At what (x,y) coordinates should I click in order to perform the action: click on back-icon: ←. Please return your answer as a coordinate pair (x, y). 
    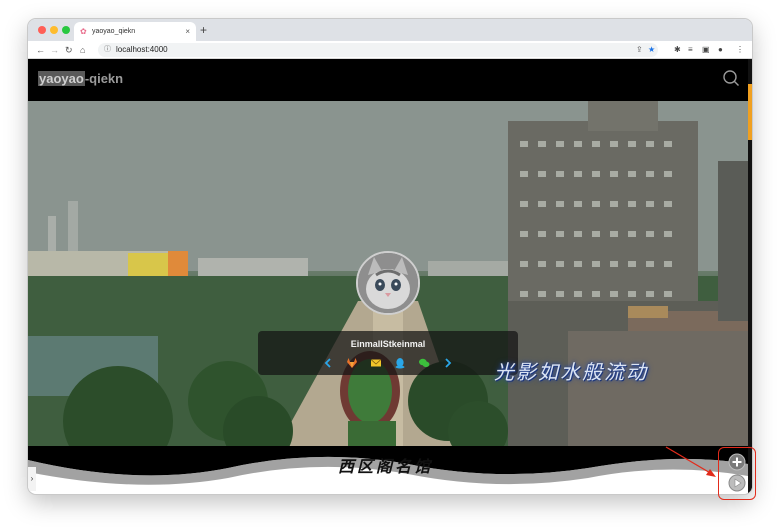
    Looking at the image, I should click on (40, 50).